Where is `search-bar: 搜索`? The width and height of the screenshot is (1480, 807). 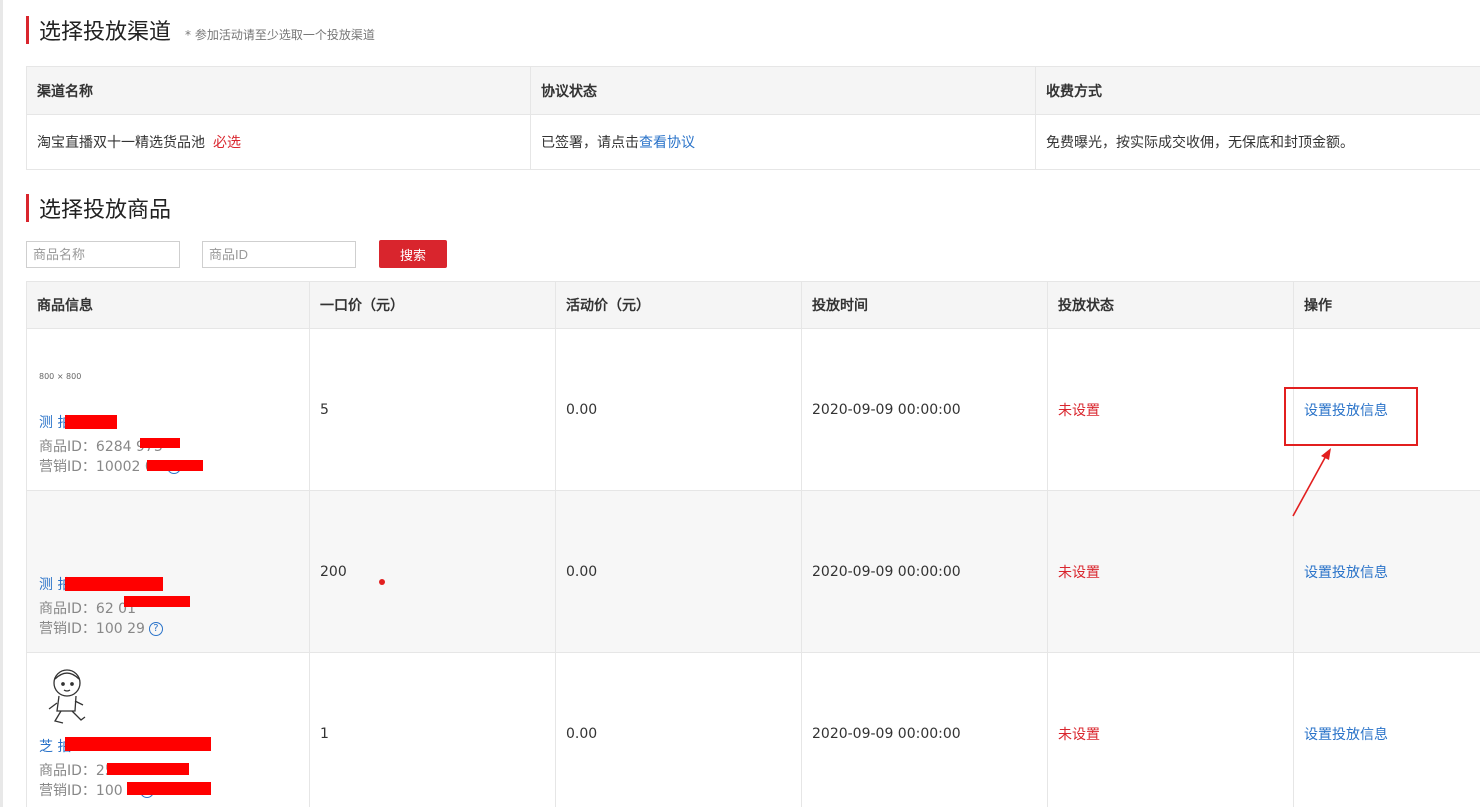 search-bar: 搜索 is located at coordinates (236, 254).